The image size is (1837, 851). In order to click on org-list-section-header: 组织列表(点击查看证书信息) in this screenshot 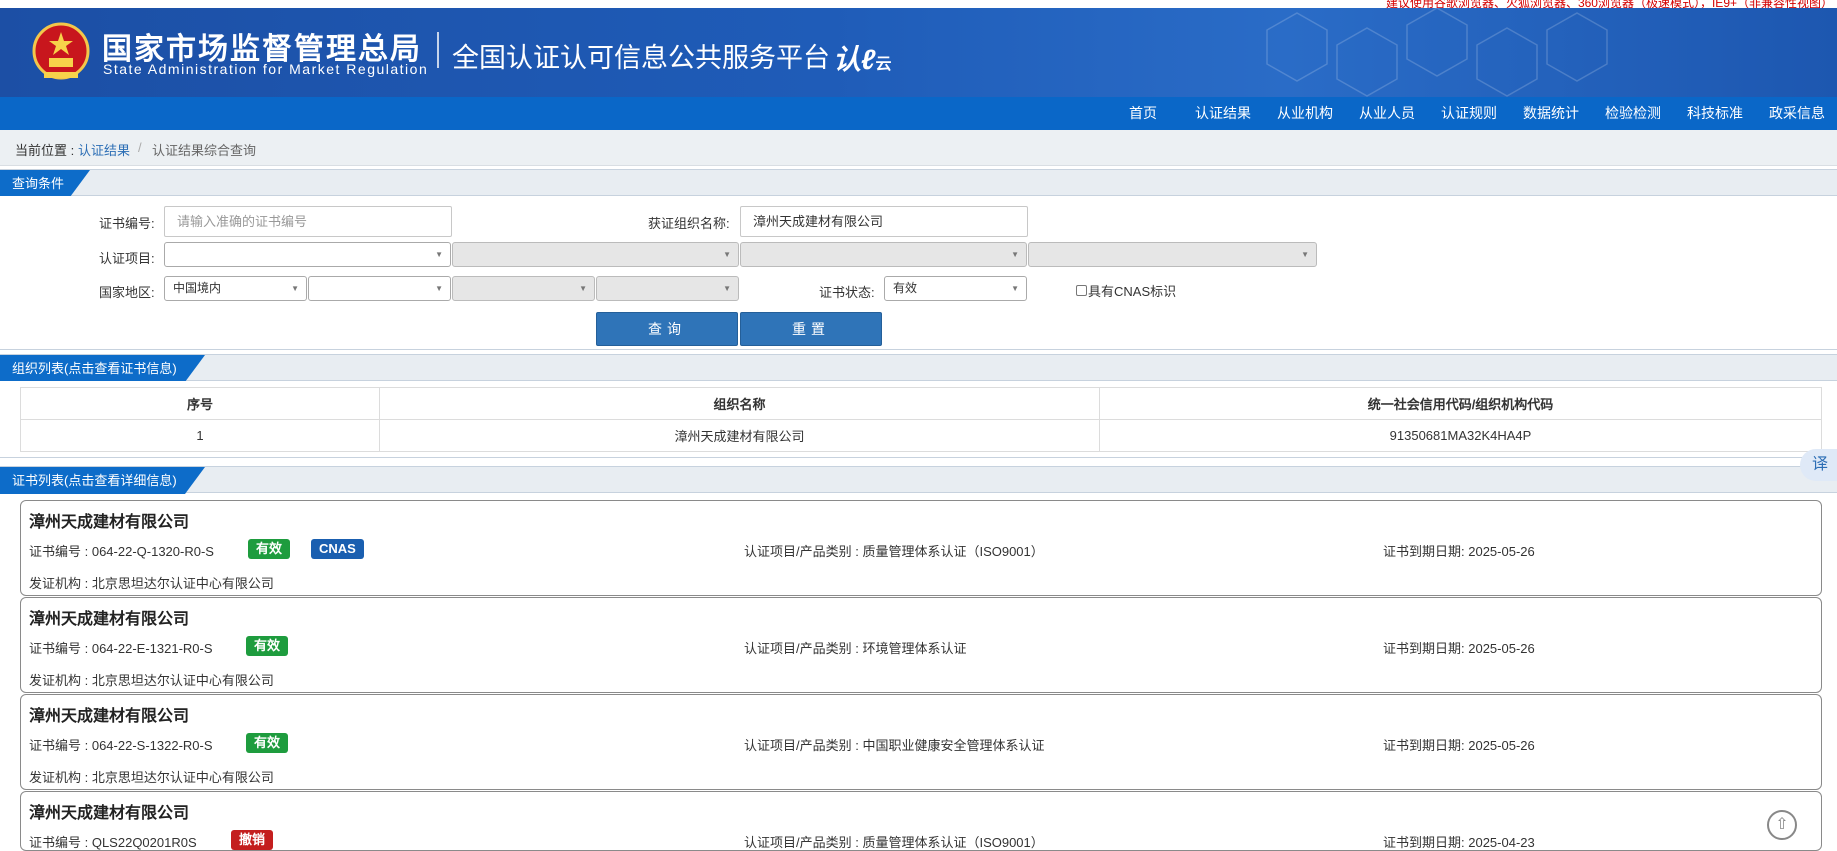, I will do `click(918, 367)`.